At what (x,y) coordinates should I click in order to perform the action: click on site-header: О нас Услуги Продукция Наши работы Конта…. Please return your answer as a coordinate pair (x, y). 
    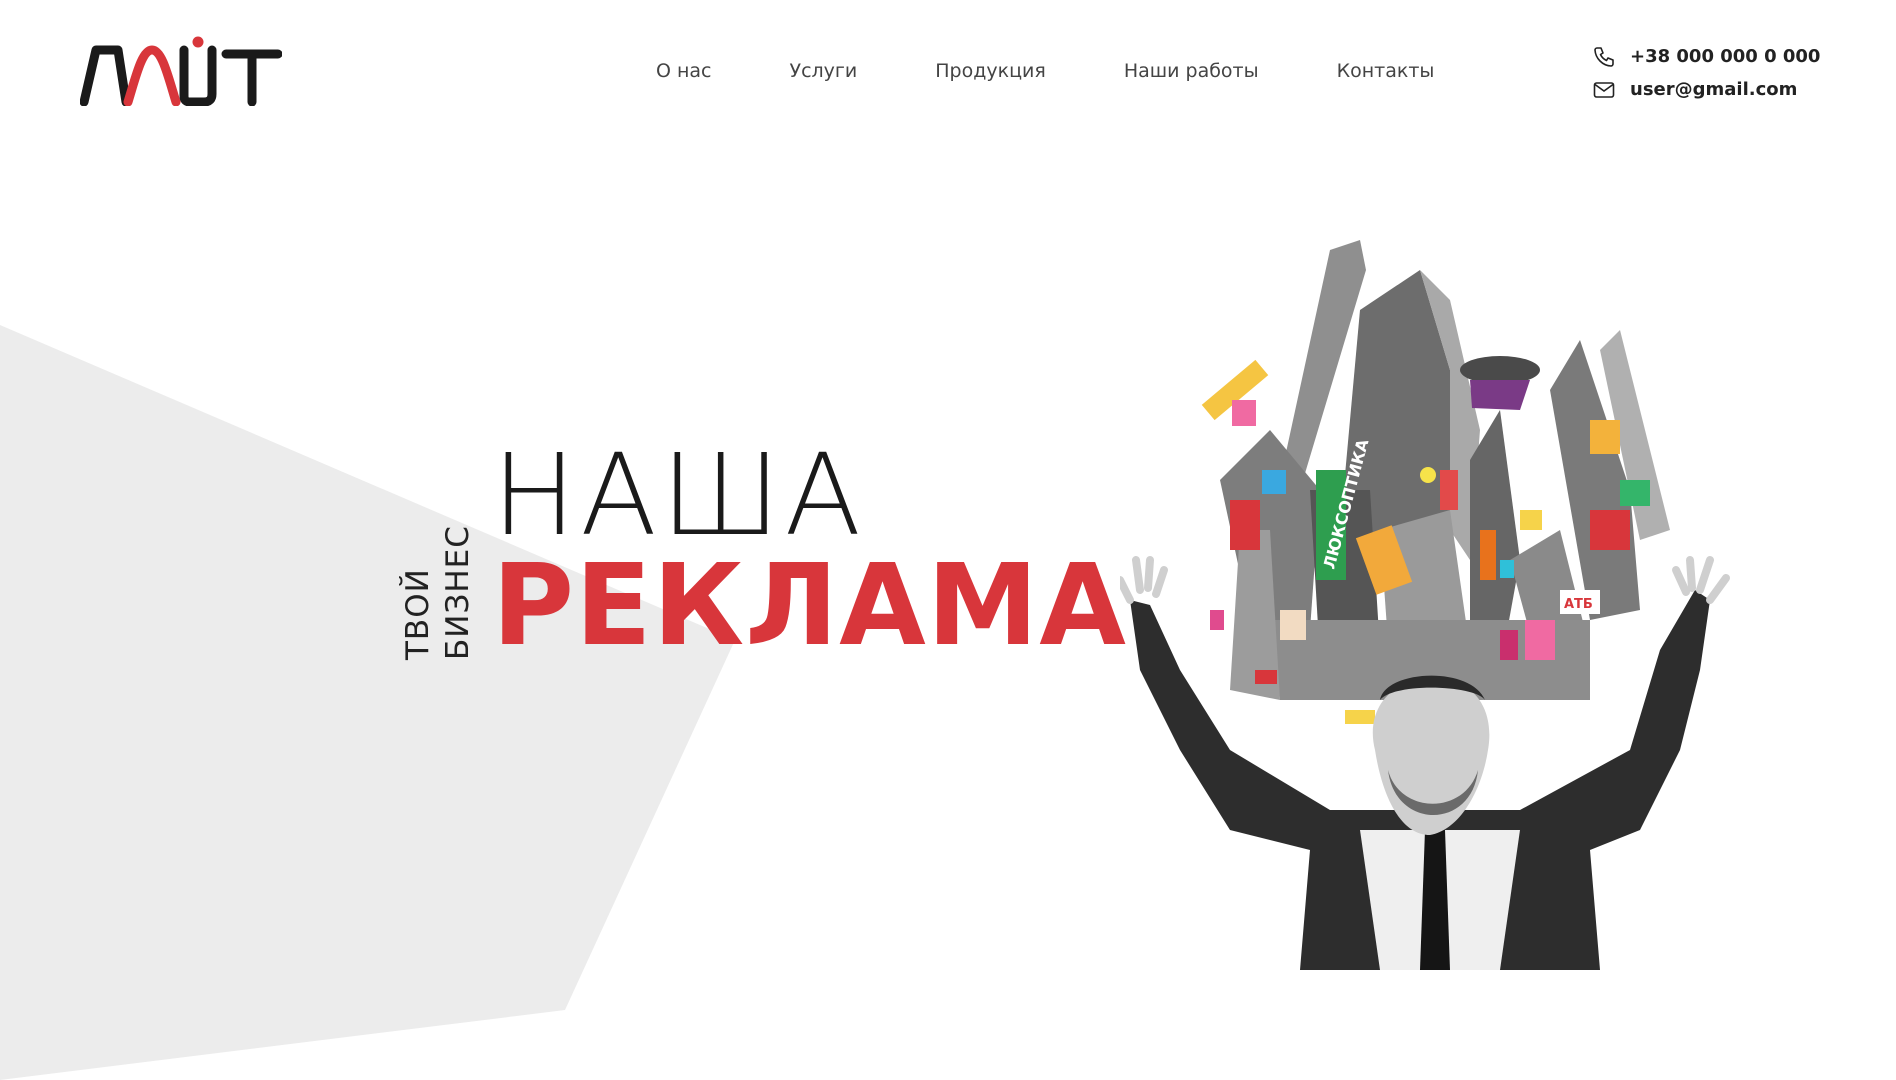
    Looking at the image, I should click on (948, 70).